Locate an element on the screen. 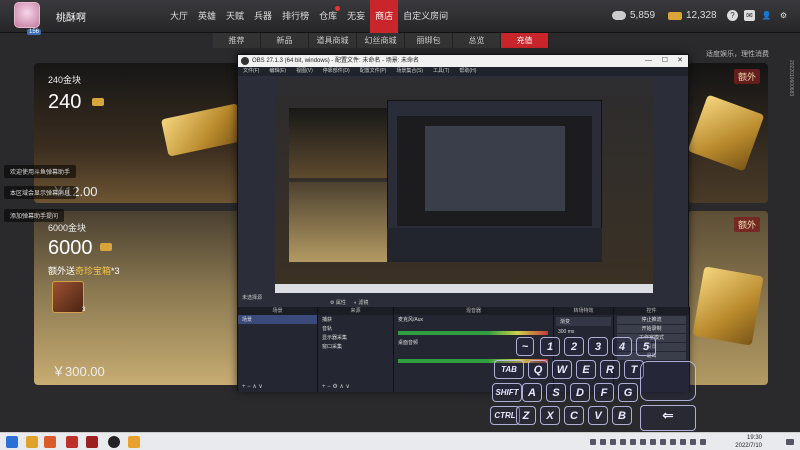 The image size is (800, 450). gold-pack-240-card: 240金块 240 ￥12.00 is located at coordinates (139, 133).